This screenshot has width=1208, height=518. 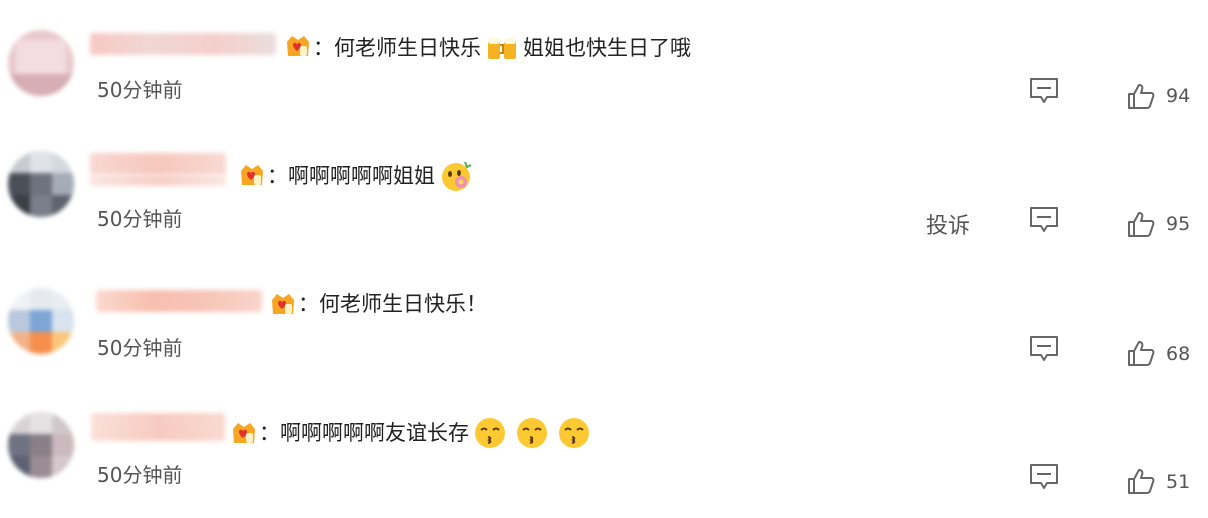 I want to click on comment-text: ：何老师生日快乐！, so click(x=392, y=304).